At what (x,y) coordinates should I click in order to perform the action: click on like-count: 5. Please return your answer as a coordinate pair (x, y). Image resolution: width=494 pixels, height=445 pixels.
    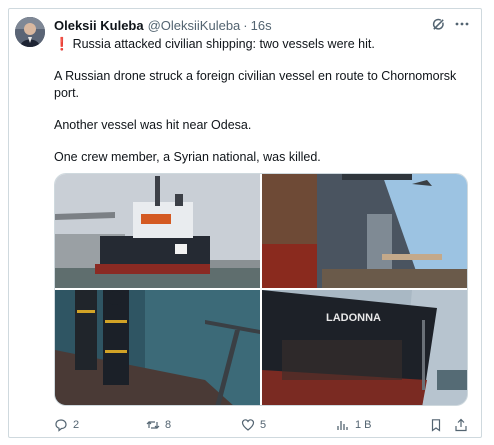
    Looking at the image, I should click on (263, 425).